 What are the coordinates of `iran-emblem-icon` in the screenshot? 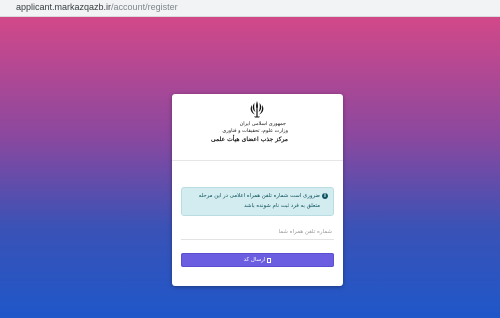 It's located at (257, 109).